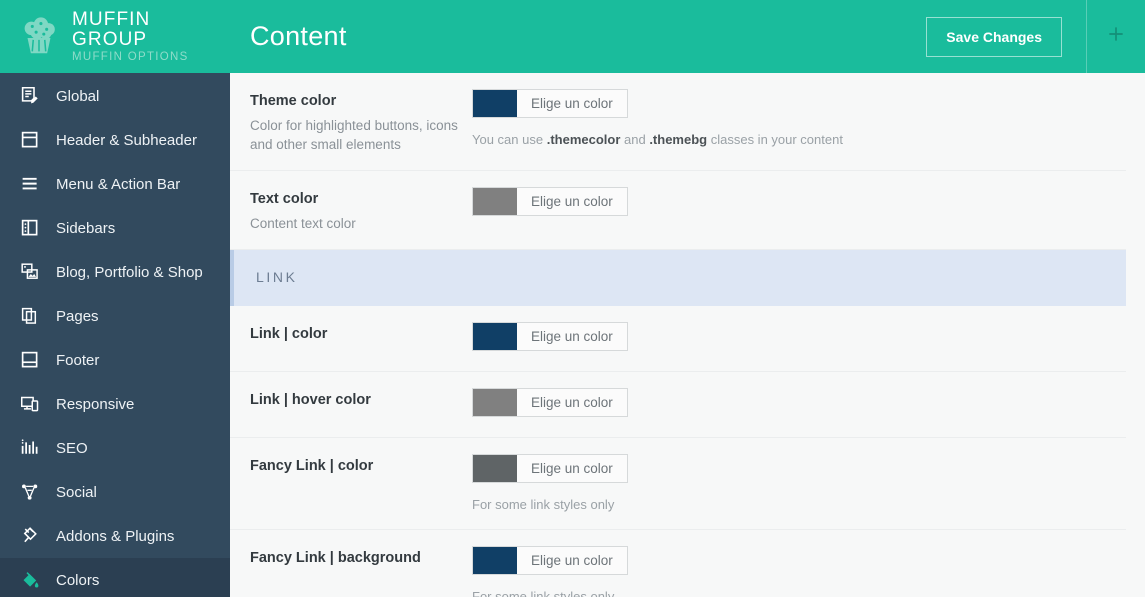 This screenshot has height=597, width=1145. I want to click on bar-chart-icon, so click(30, 448).